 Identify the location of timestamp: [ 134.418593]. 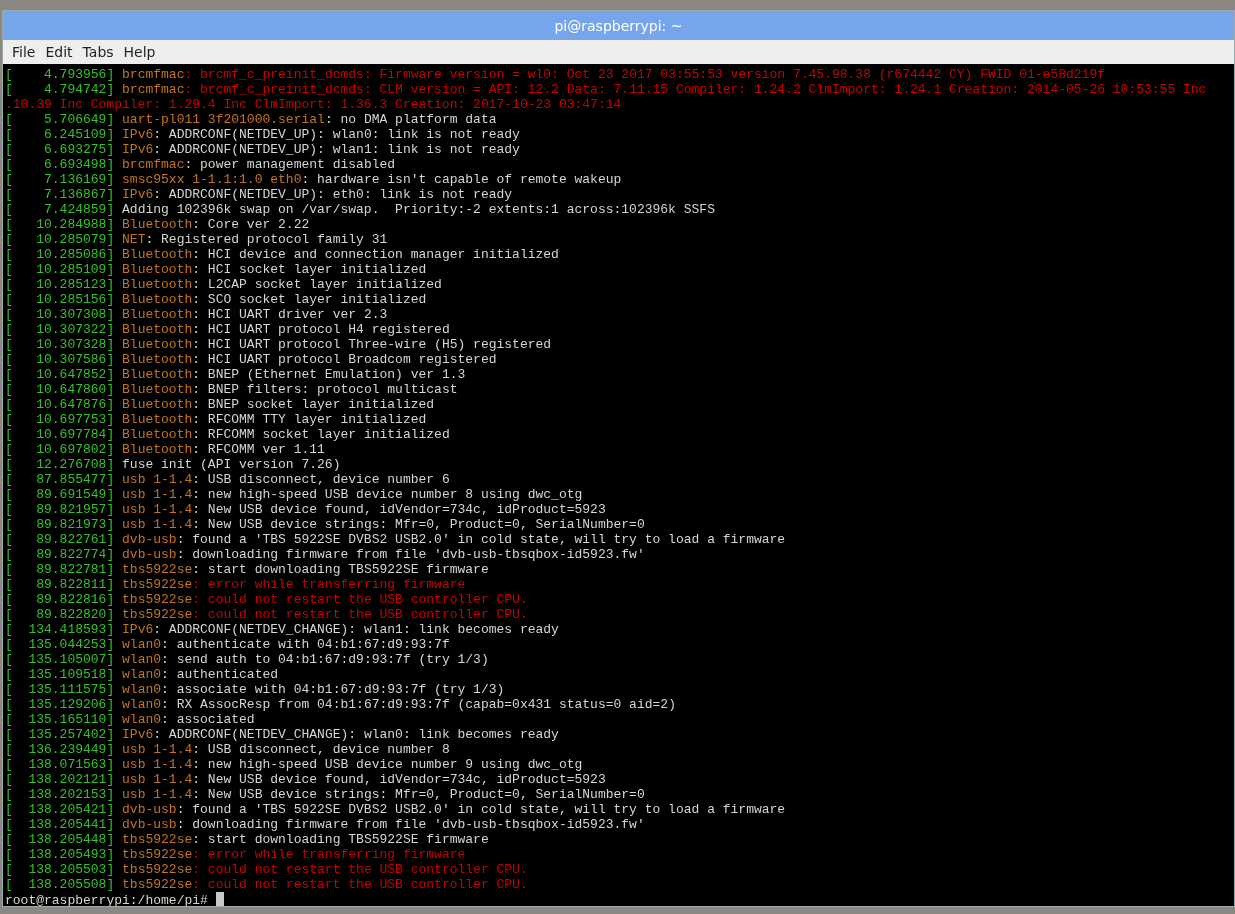
(60, 629).